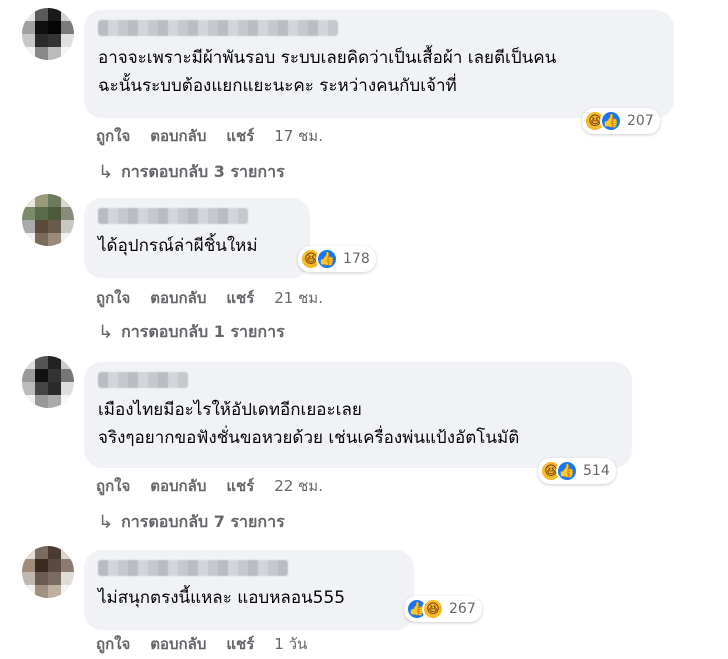 The image size is (728, 659). What do you see at coordinates (203, 521) in the screenshot?
I see `replies-label: การตอบกลับ 7 รายการ` at bounding box center [203, 521].